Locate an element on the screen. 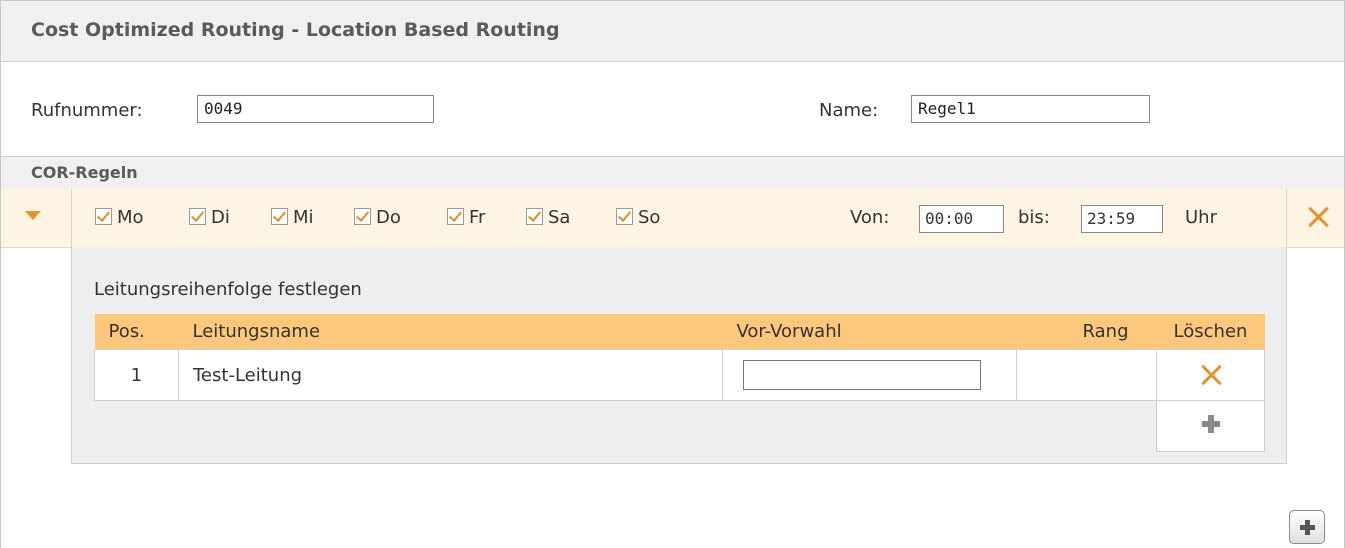 This screenshot has width=1345, height=548. to-time-input: 23:59 is located at coordinates (1122, 219).